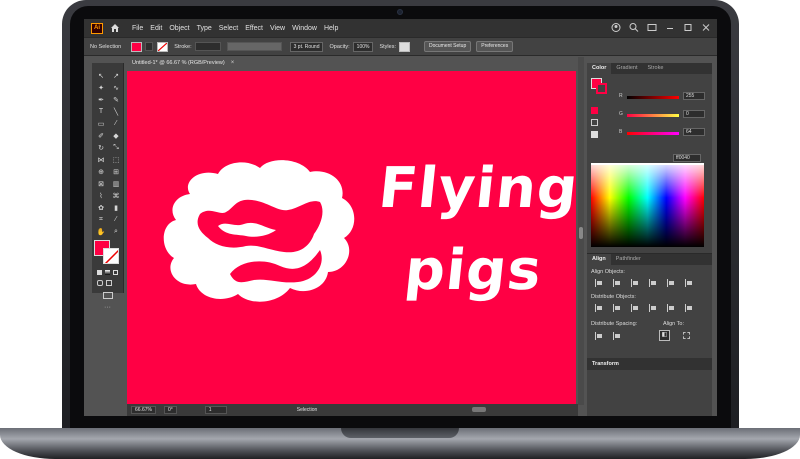 The height and width of the screenshot is (459, 800). I want to click on graphic-style-swatch, so click(404, 46).